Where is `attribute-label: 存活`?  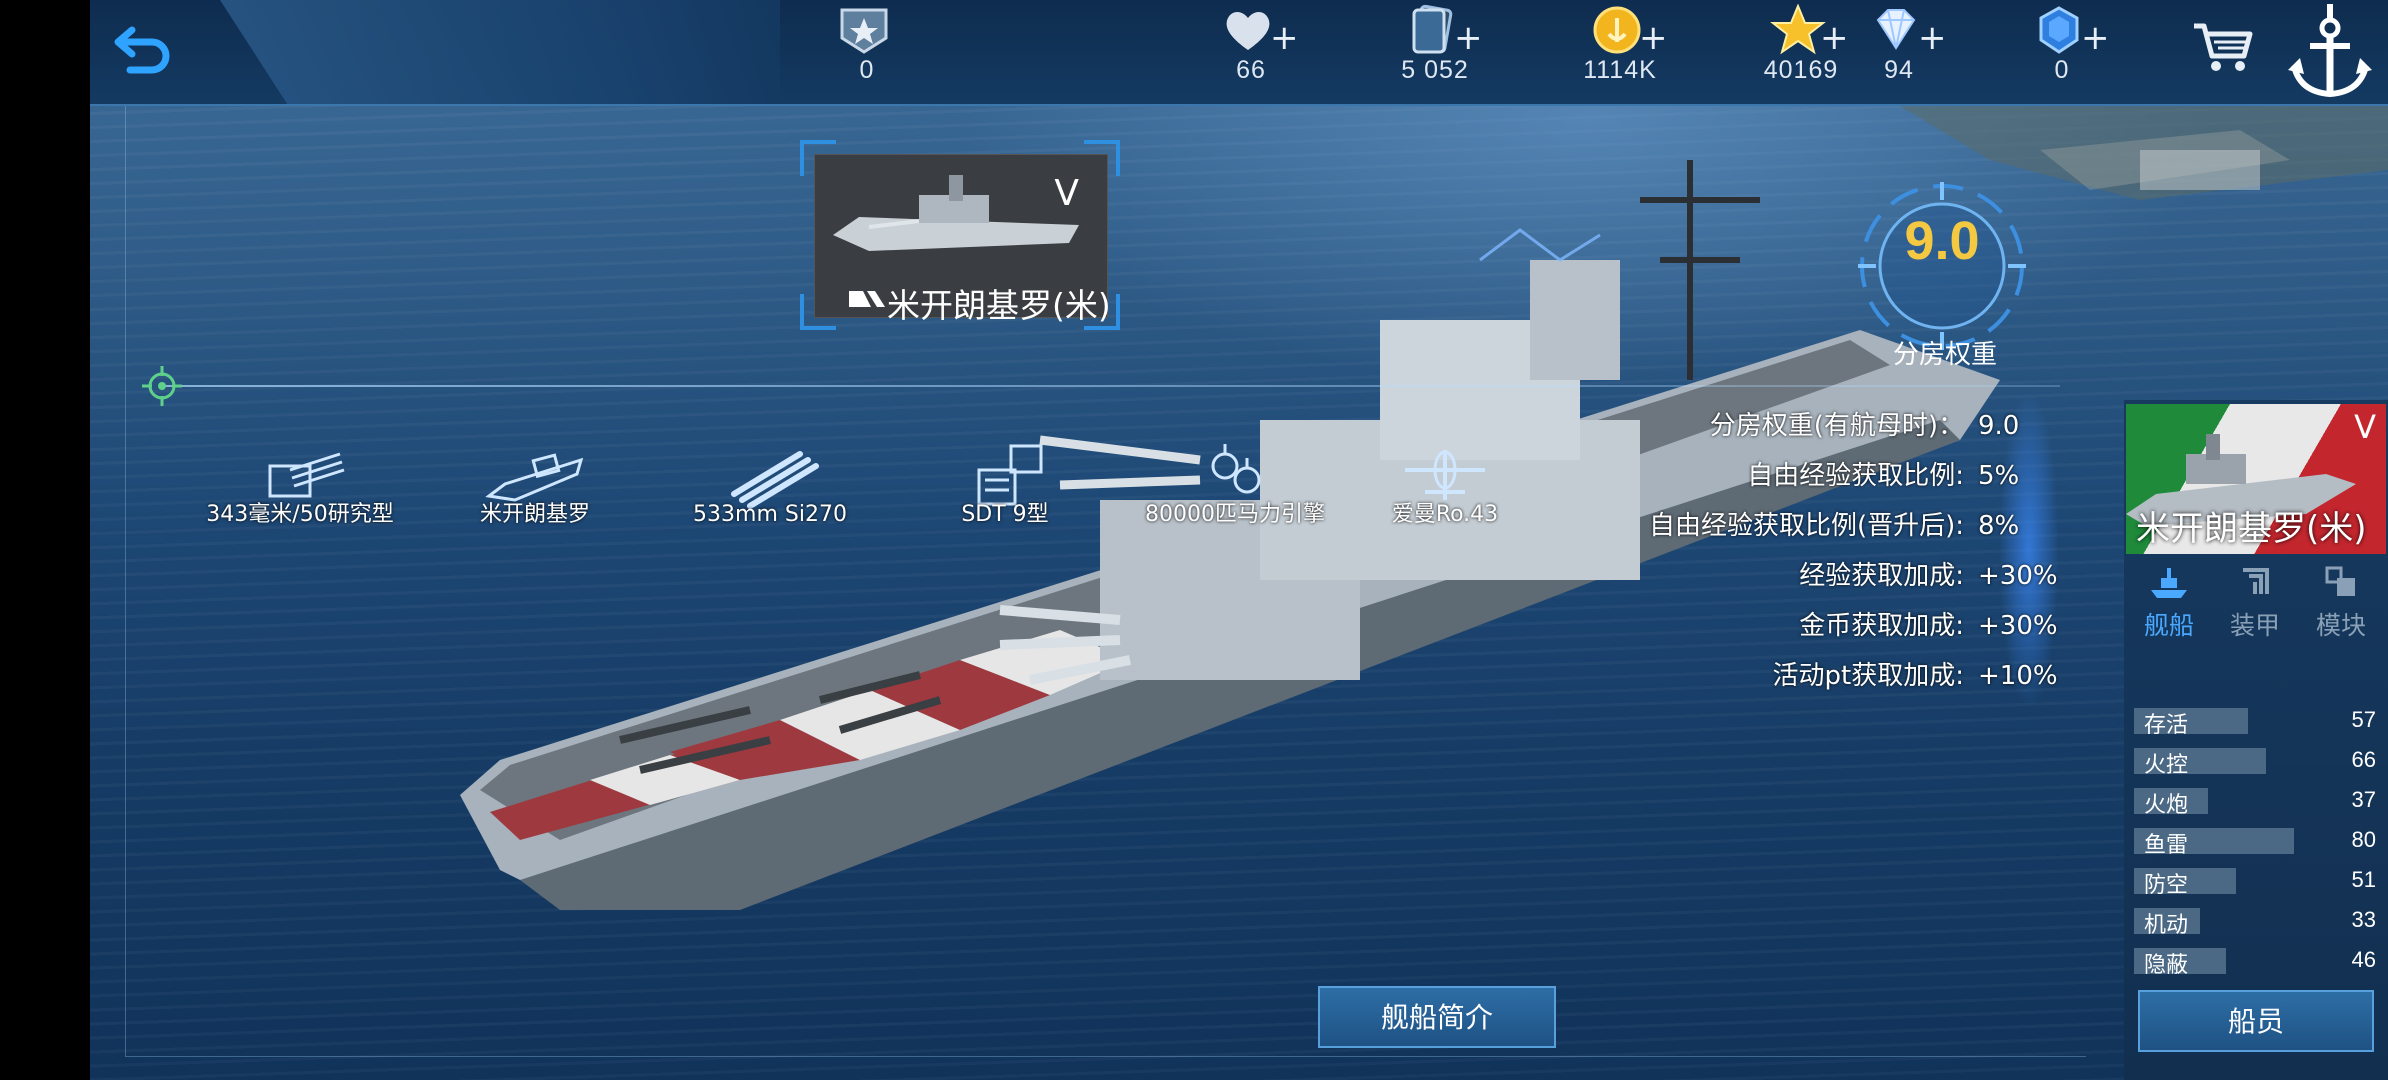
attribute-label: 存活 is located at coordinates (2166, 725).